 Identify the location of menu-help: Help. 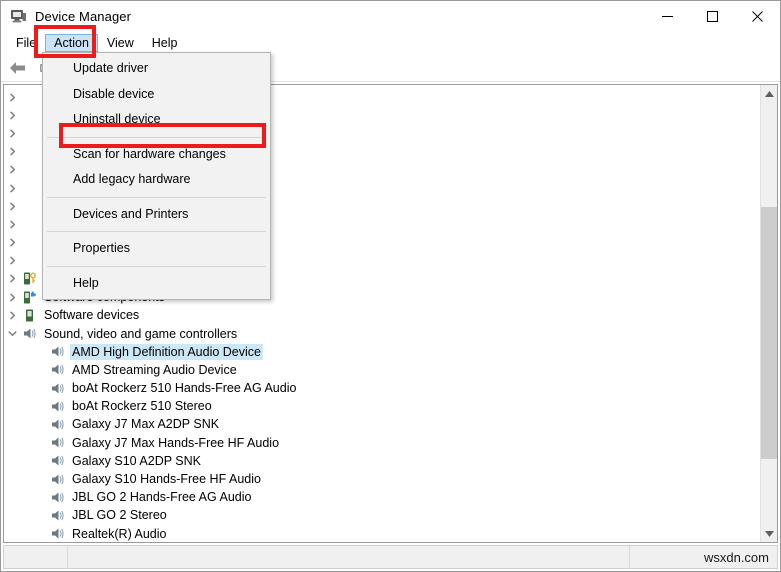
(165, 43).